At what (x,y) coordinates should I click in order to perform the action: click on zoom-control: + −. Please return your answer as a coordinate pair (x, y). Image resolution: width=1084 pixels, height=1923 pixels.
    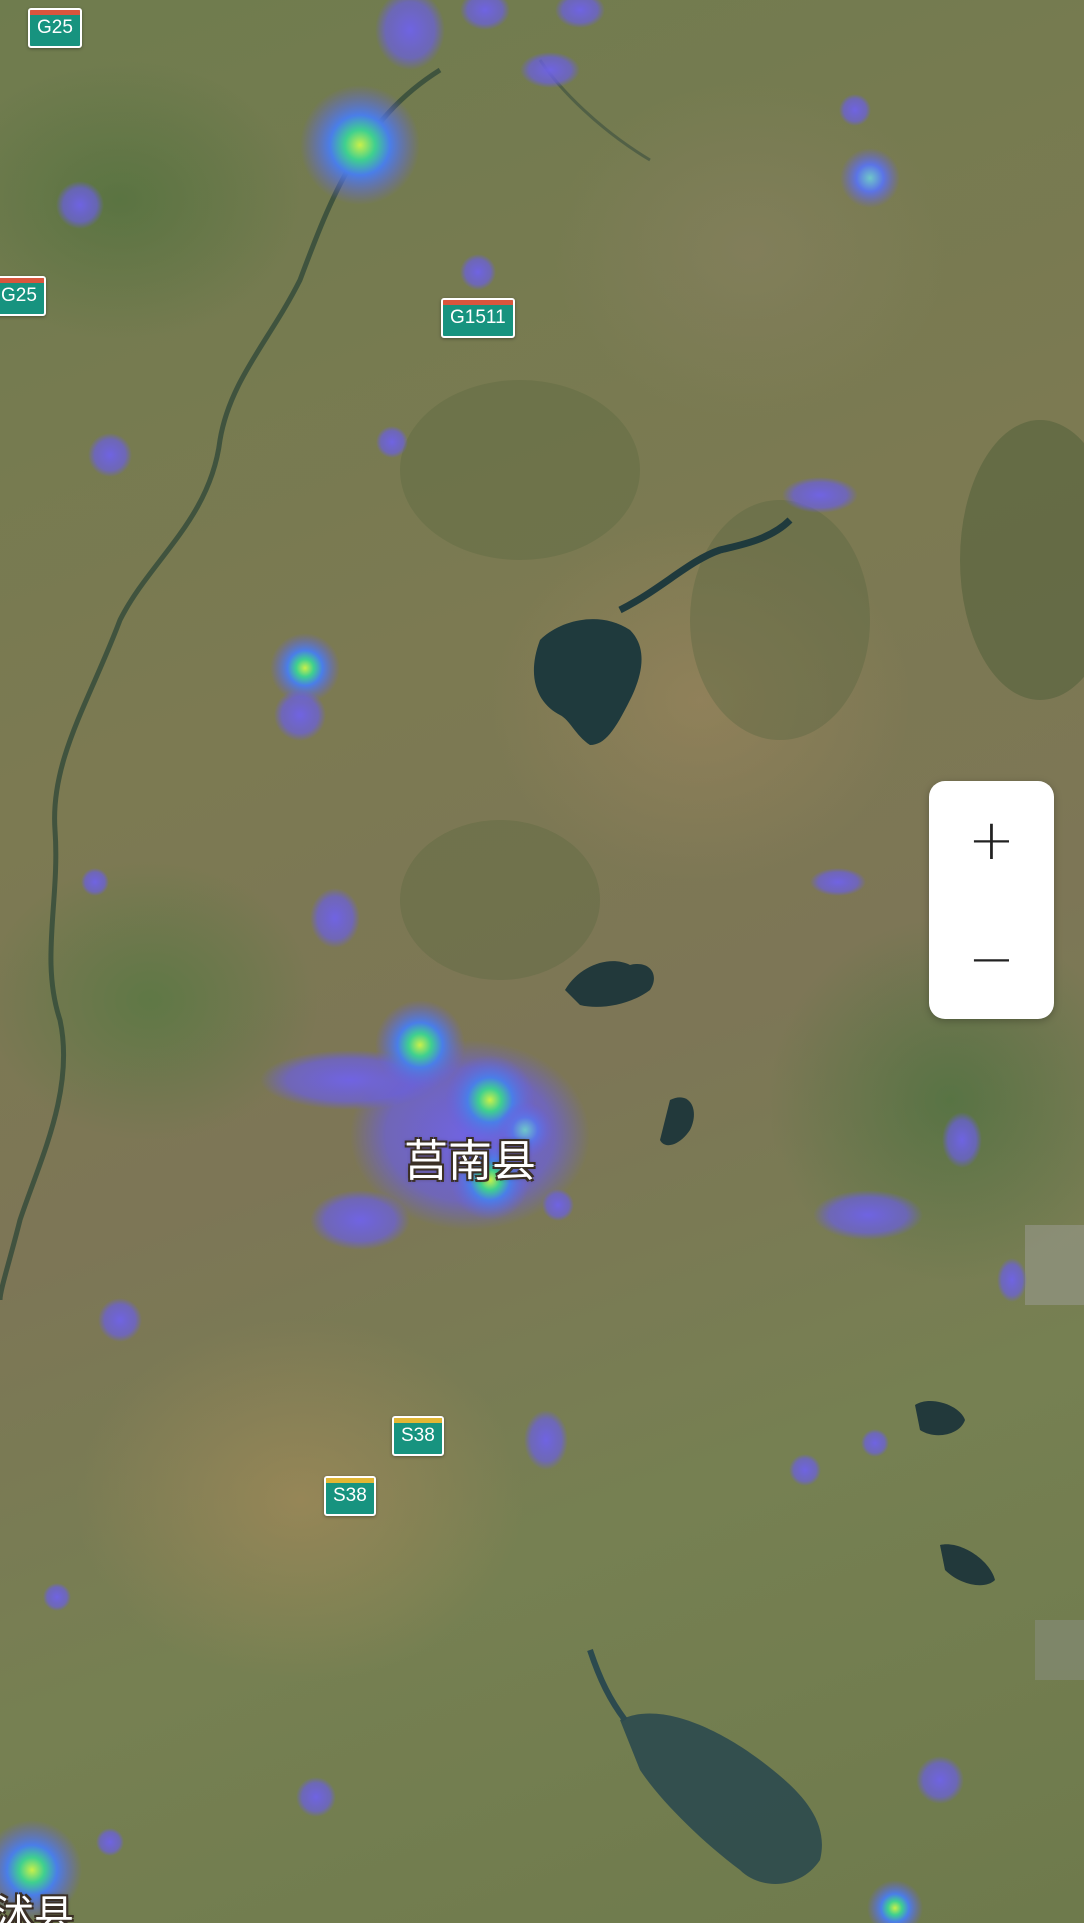
    Looking at the image, I should click on (991, 900).